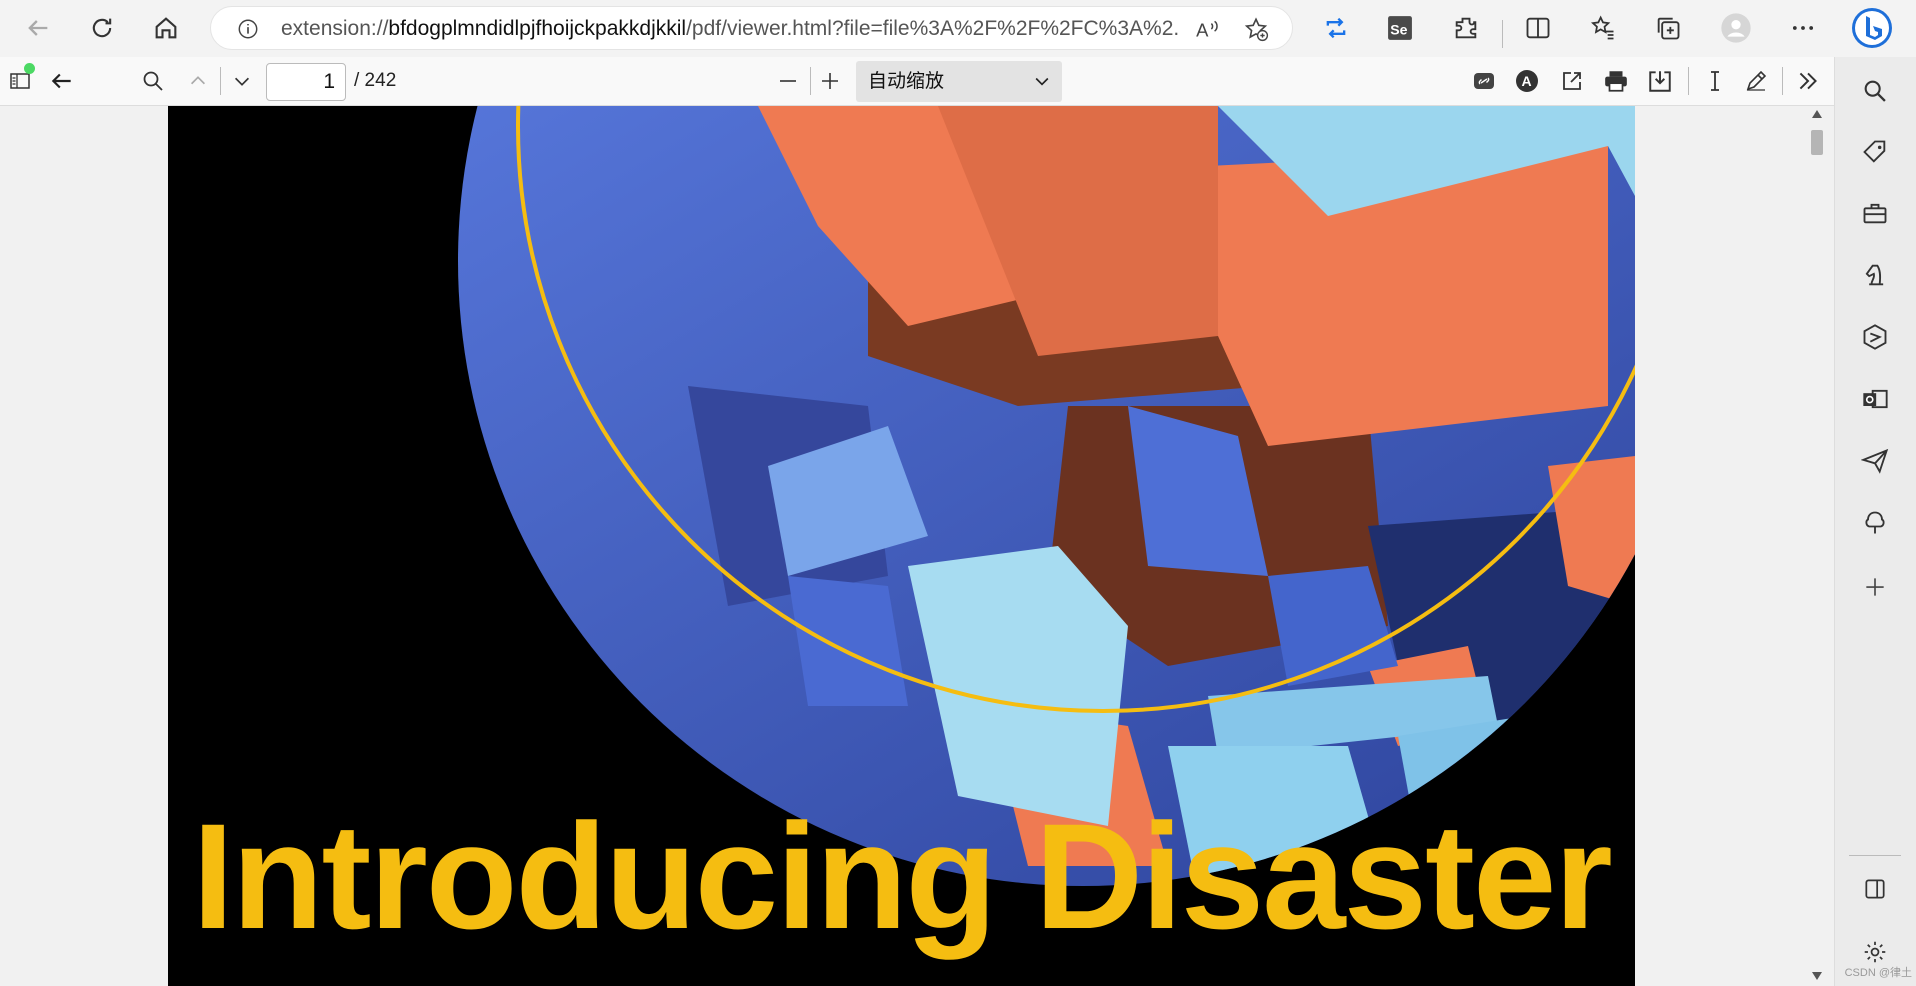  I want to click on zoom-in-button, so click(830, 81).